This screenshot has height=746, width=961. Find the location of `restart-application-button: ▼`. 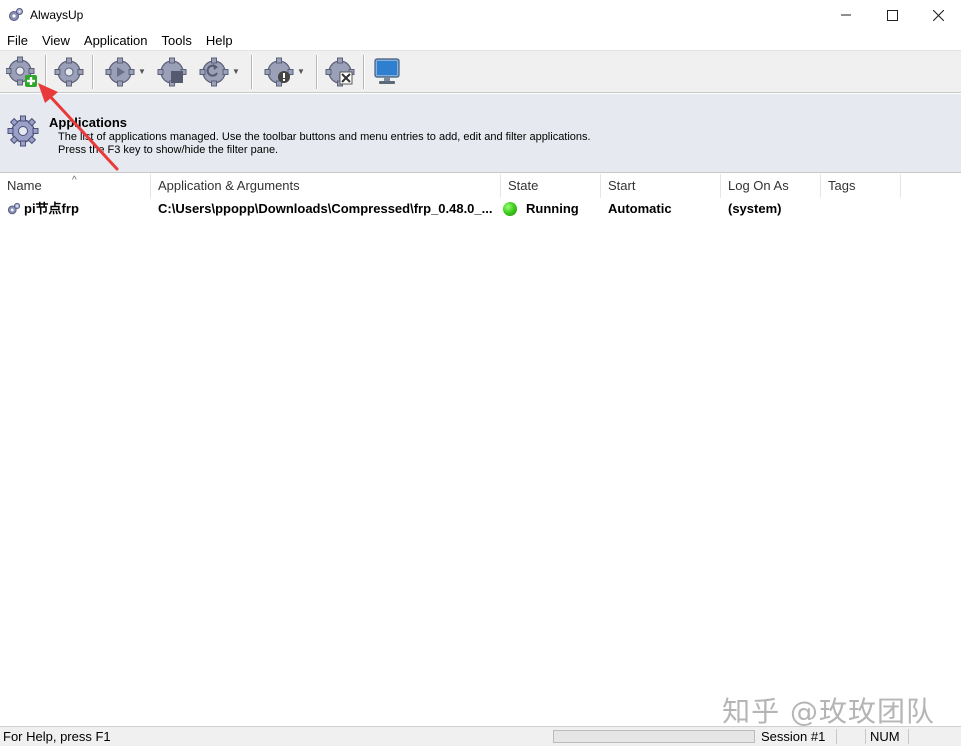

restart-application-button: ▼ is located at coordinates (219, 72).